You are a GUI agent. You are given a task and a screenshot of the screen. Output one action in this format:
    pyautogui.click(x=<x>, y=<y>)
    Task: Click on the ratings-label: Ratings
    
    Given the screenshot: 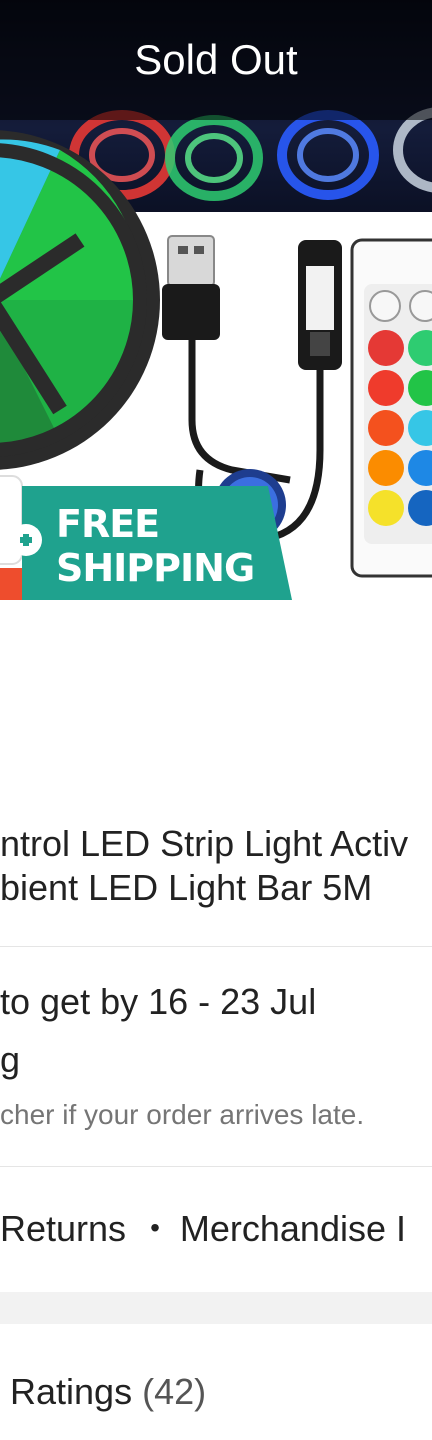 What is the action you would take?
    pyautogui.click(x=71, y=1391)
    